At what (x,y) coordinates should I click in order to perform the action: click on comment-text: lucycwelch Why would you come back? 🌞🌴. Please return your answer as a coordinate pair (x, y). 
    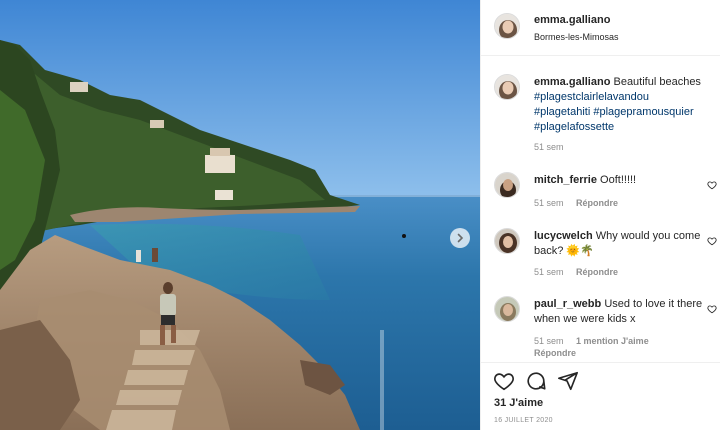
    Looking at the image, I should click on (619, 244).